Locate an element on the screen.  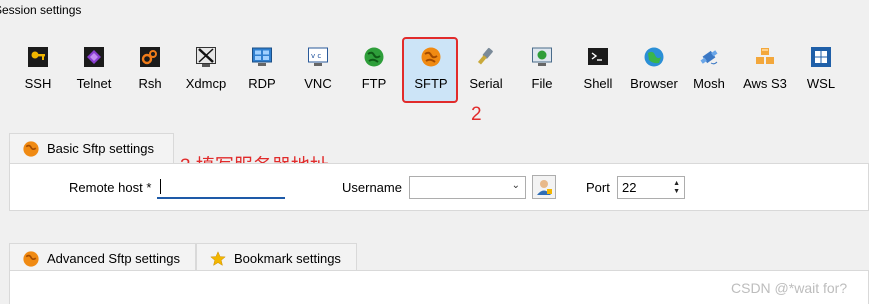
mosh-icon is located at coordinates (709, 57).